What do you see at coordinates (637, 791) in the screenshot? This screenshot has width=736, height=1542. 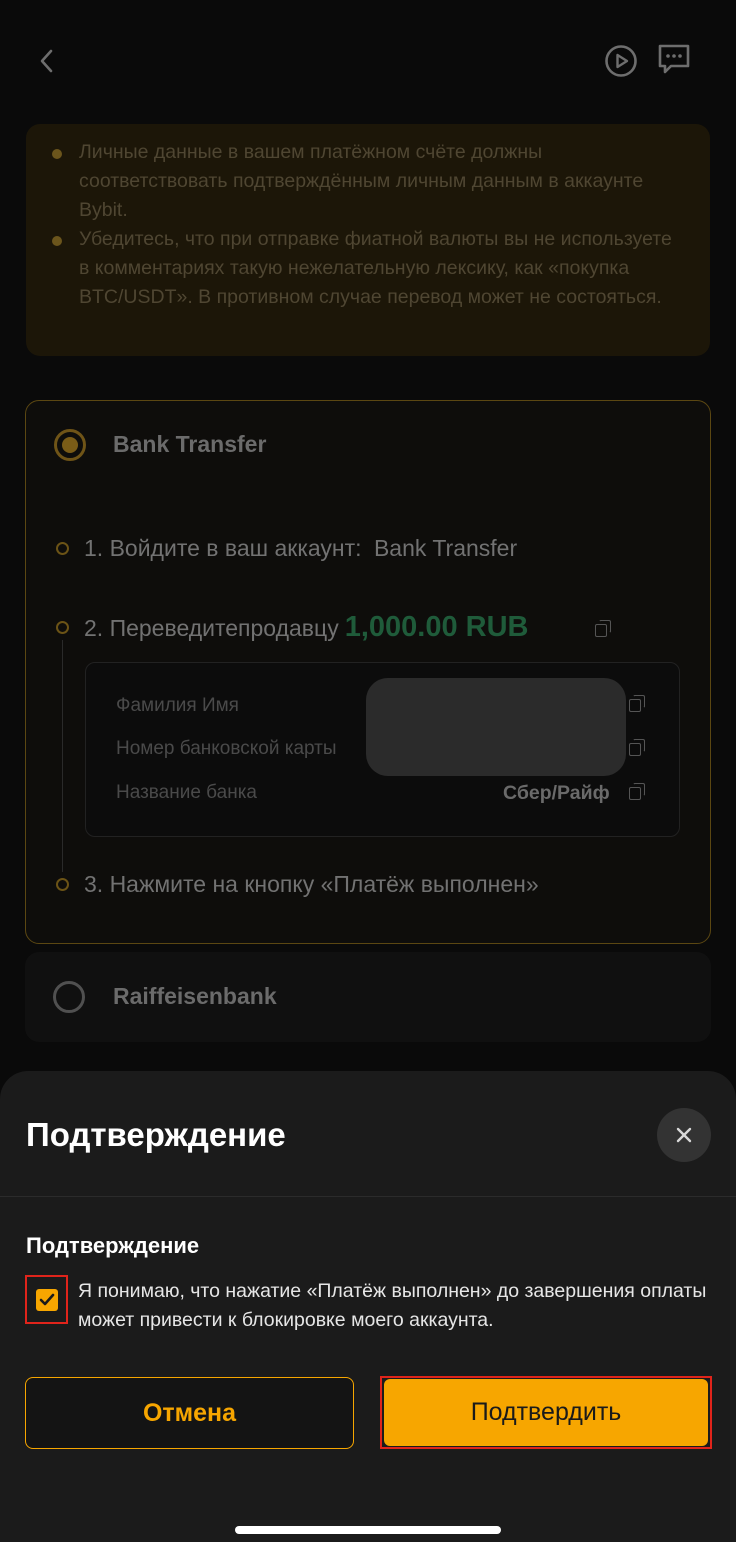 I see `copy-bank-name-icon` at bounding box center [637, 791].